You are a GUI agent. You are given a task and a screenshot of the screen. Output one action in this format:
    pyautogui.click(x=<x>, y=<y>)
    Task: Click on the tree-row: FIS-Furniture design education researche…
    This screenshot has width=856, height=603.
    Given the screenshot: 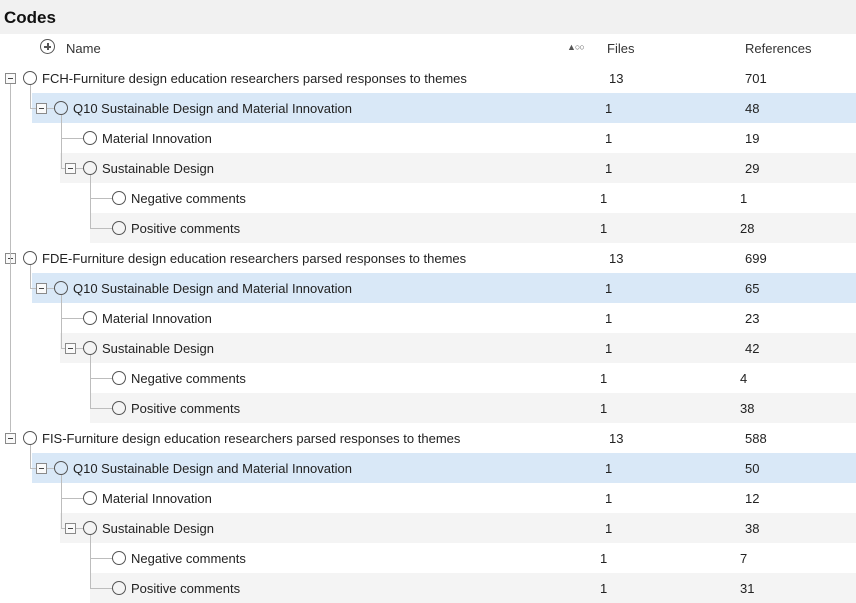 What is the action you would take?
    pyautogui.click(x=428, y=438)
    